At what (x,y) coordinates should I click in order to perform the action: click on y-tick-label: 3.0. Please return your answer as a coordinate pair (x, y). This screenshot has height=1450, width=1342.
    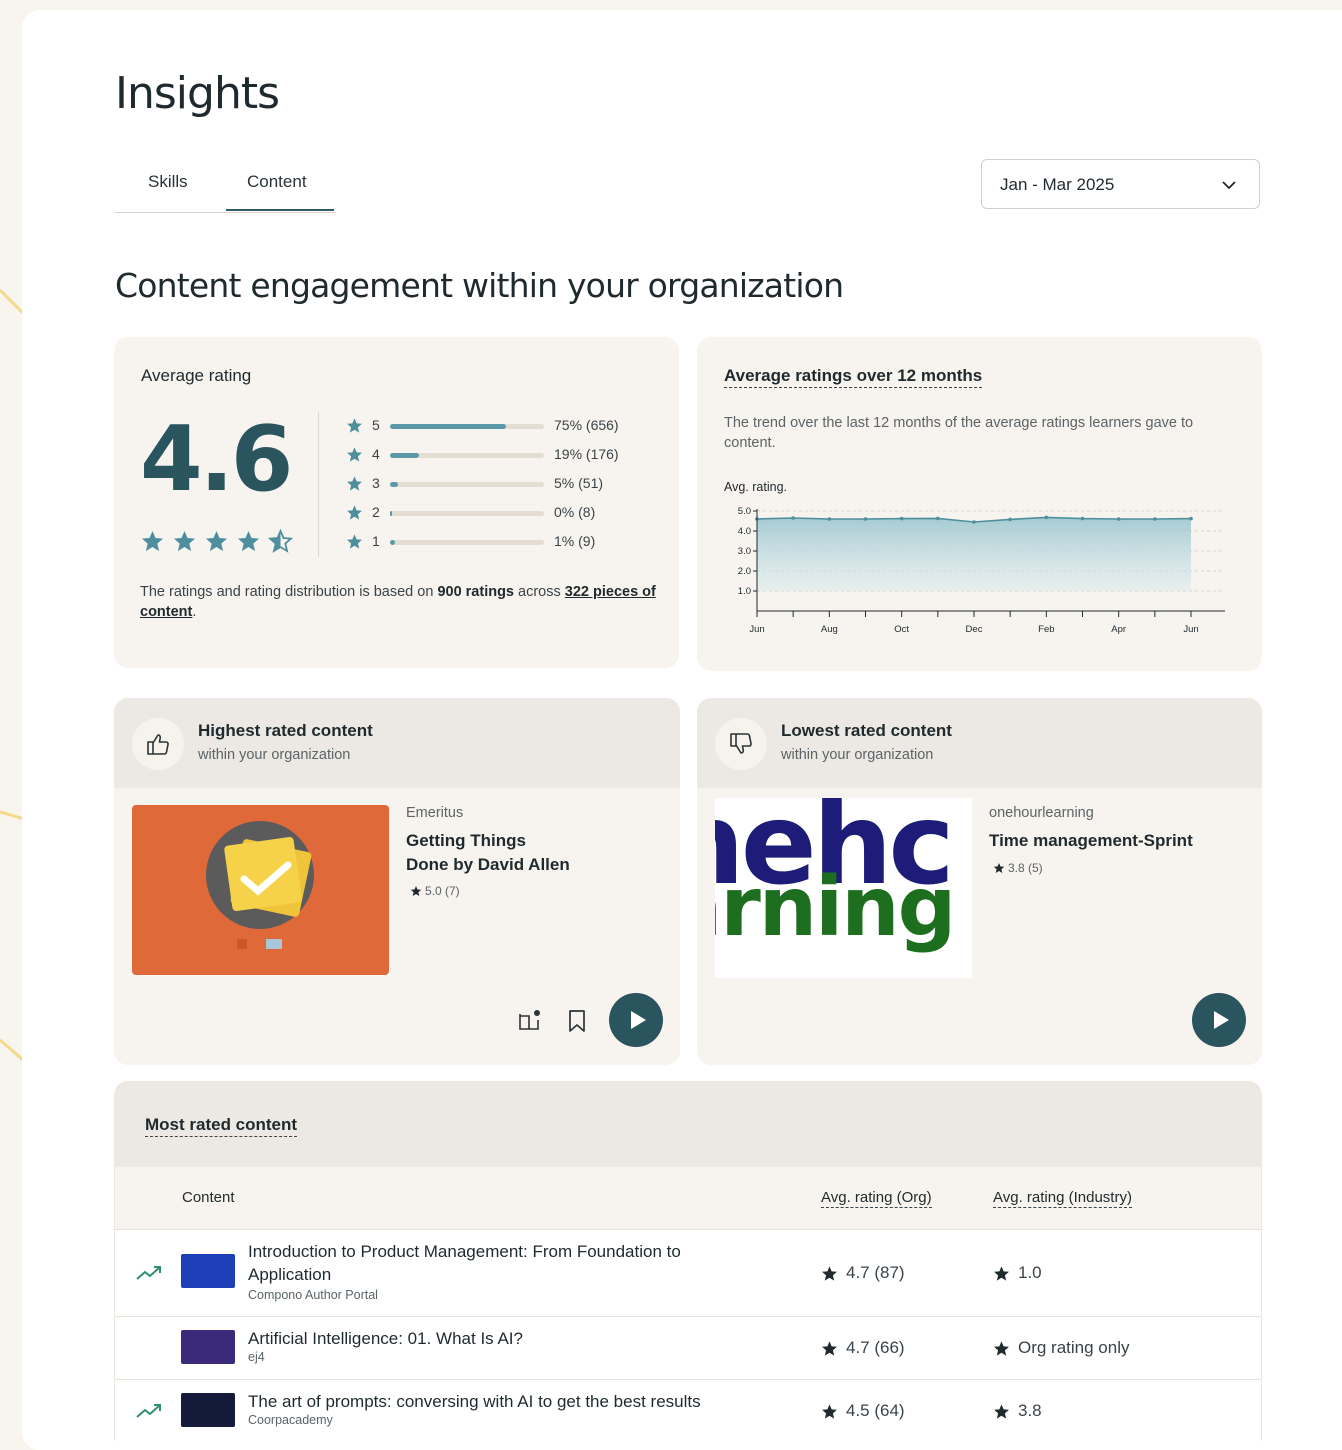
    Looking at the image, I should click on (744, 551).